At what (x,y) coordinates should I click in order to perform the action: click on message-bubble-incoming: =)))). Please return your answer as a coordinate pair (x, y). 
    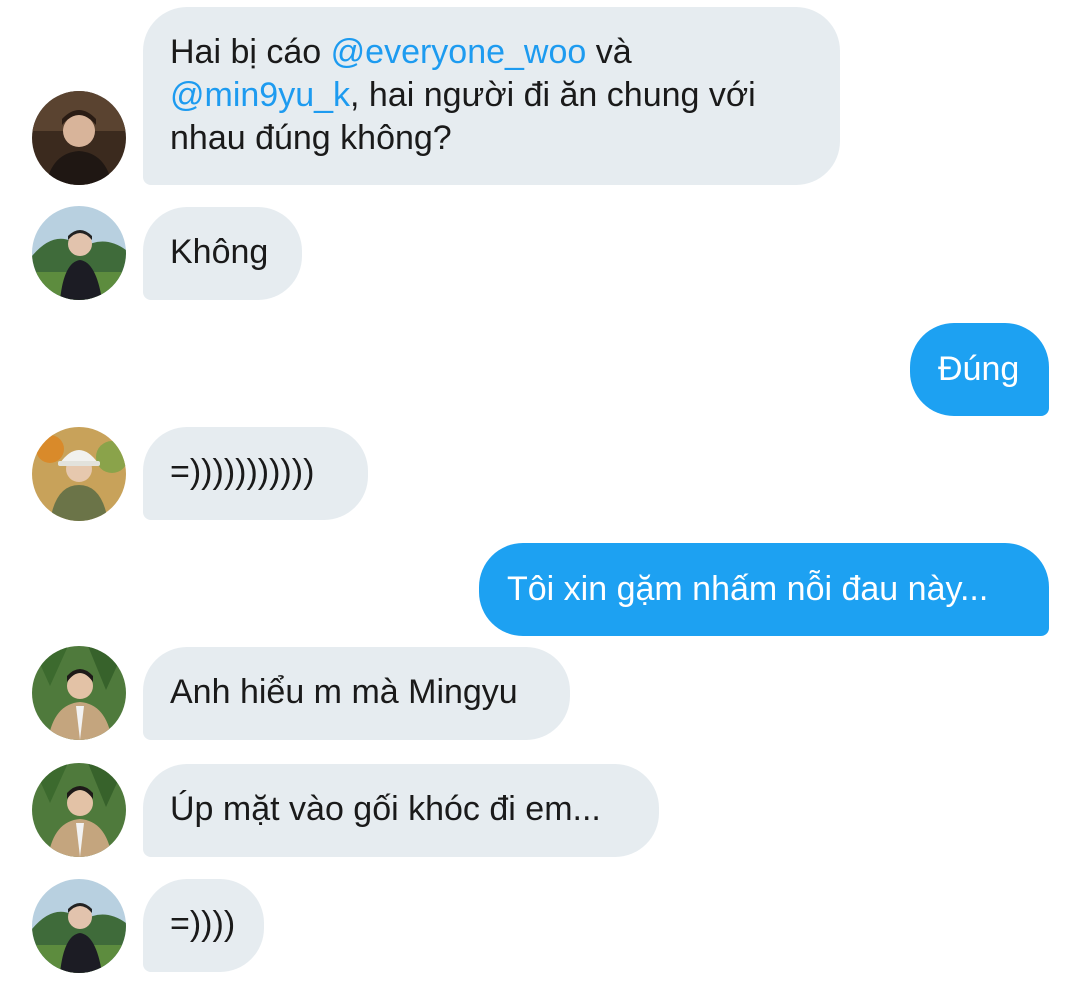
    Looking at the image, I should click on (203, 925).